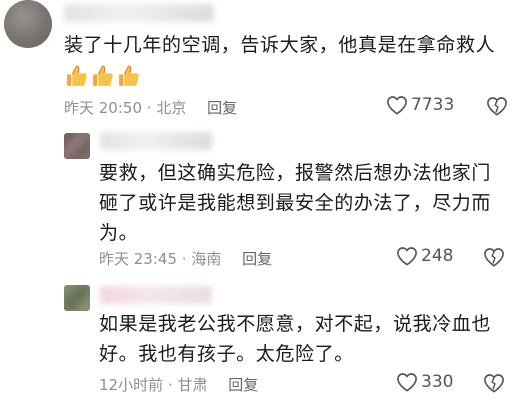 The image size is (526, 401). I want to click on like-button: 7733, so click(420, 105).